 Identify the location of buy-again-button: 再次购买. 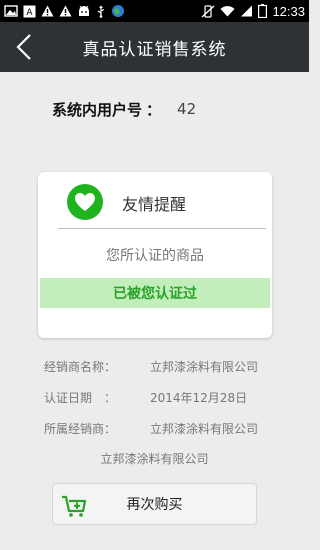
(154, 504).